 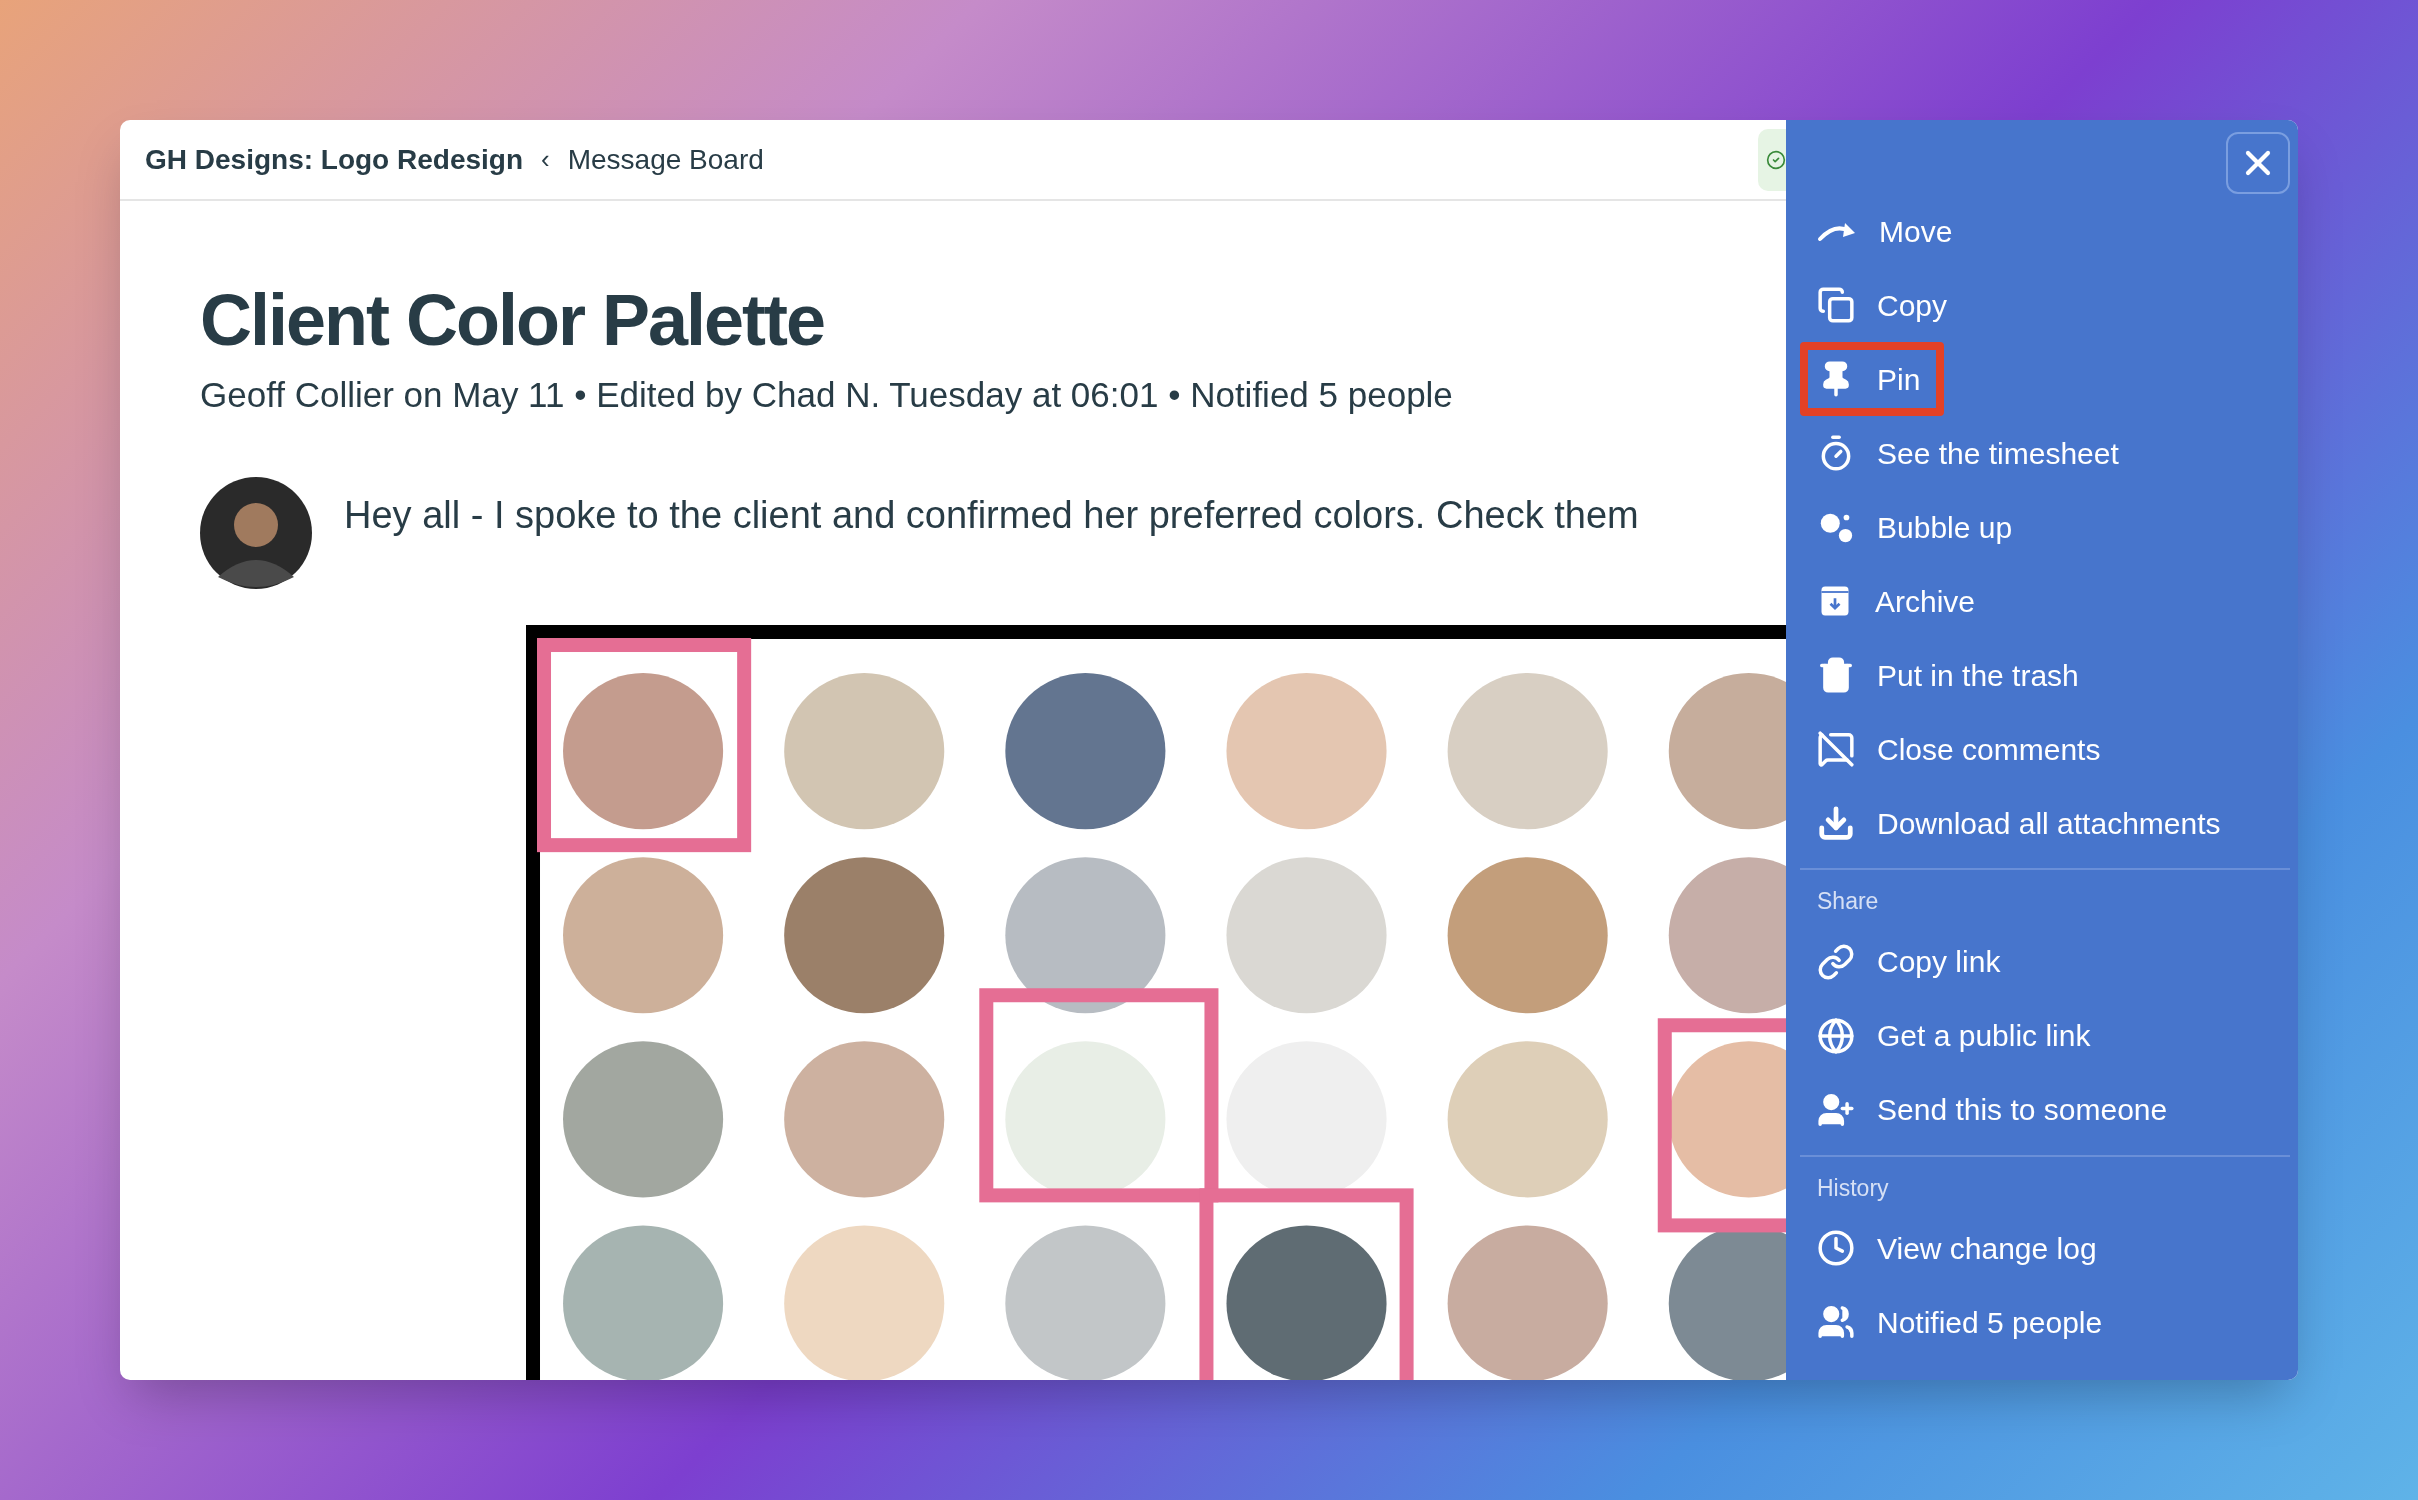 What do you see at coordinates (1836, 961) in the screenshot?
I see `link-icon` at bounding box center [1836, 961].